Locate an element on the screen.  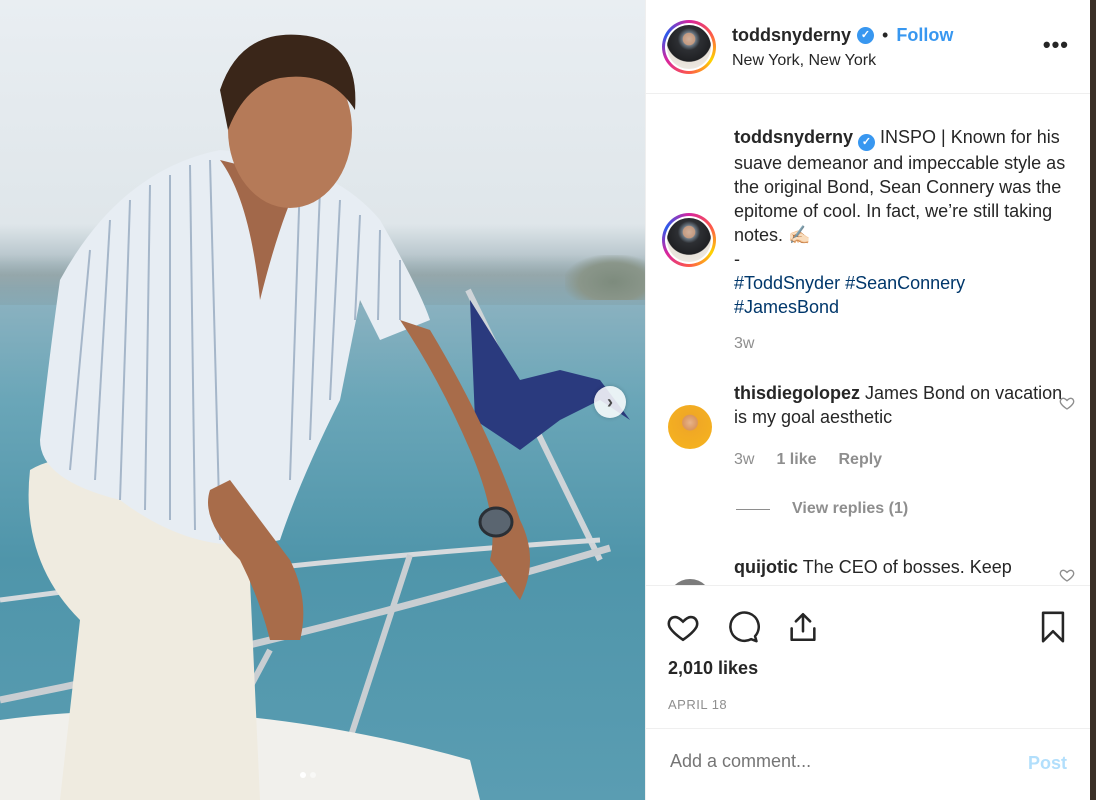
post-comment-button: Post is located at coordinates (1047, 763).